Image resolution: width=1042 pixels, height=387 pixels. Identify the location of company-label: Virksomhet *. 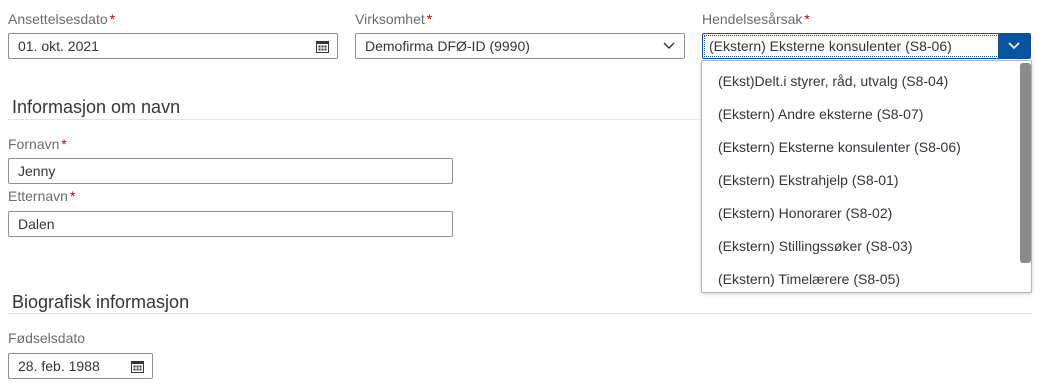
(393, 19).